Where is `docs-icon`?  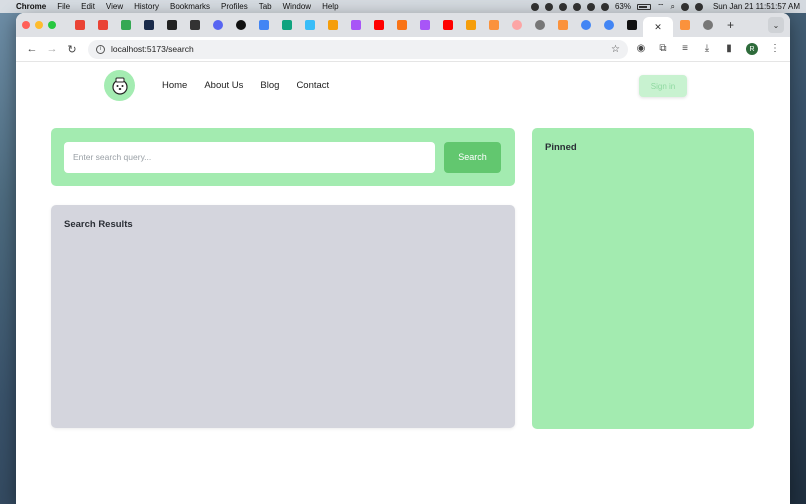 docs-icon is located at coordinates (263, 25).